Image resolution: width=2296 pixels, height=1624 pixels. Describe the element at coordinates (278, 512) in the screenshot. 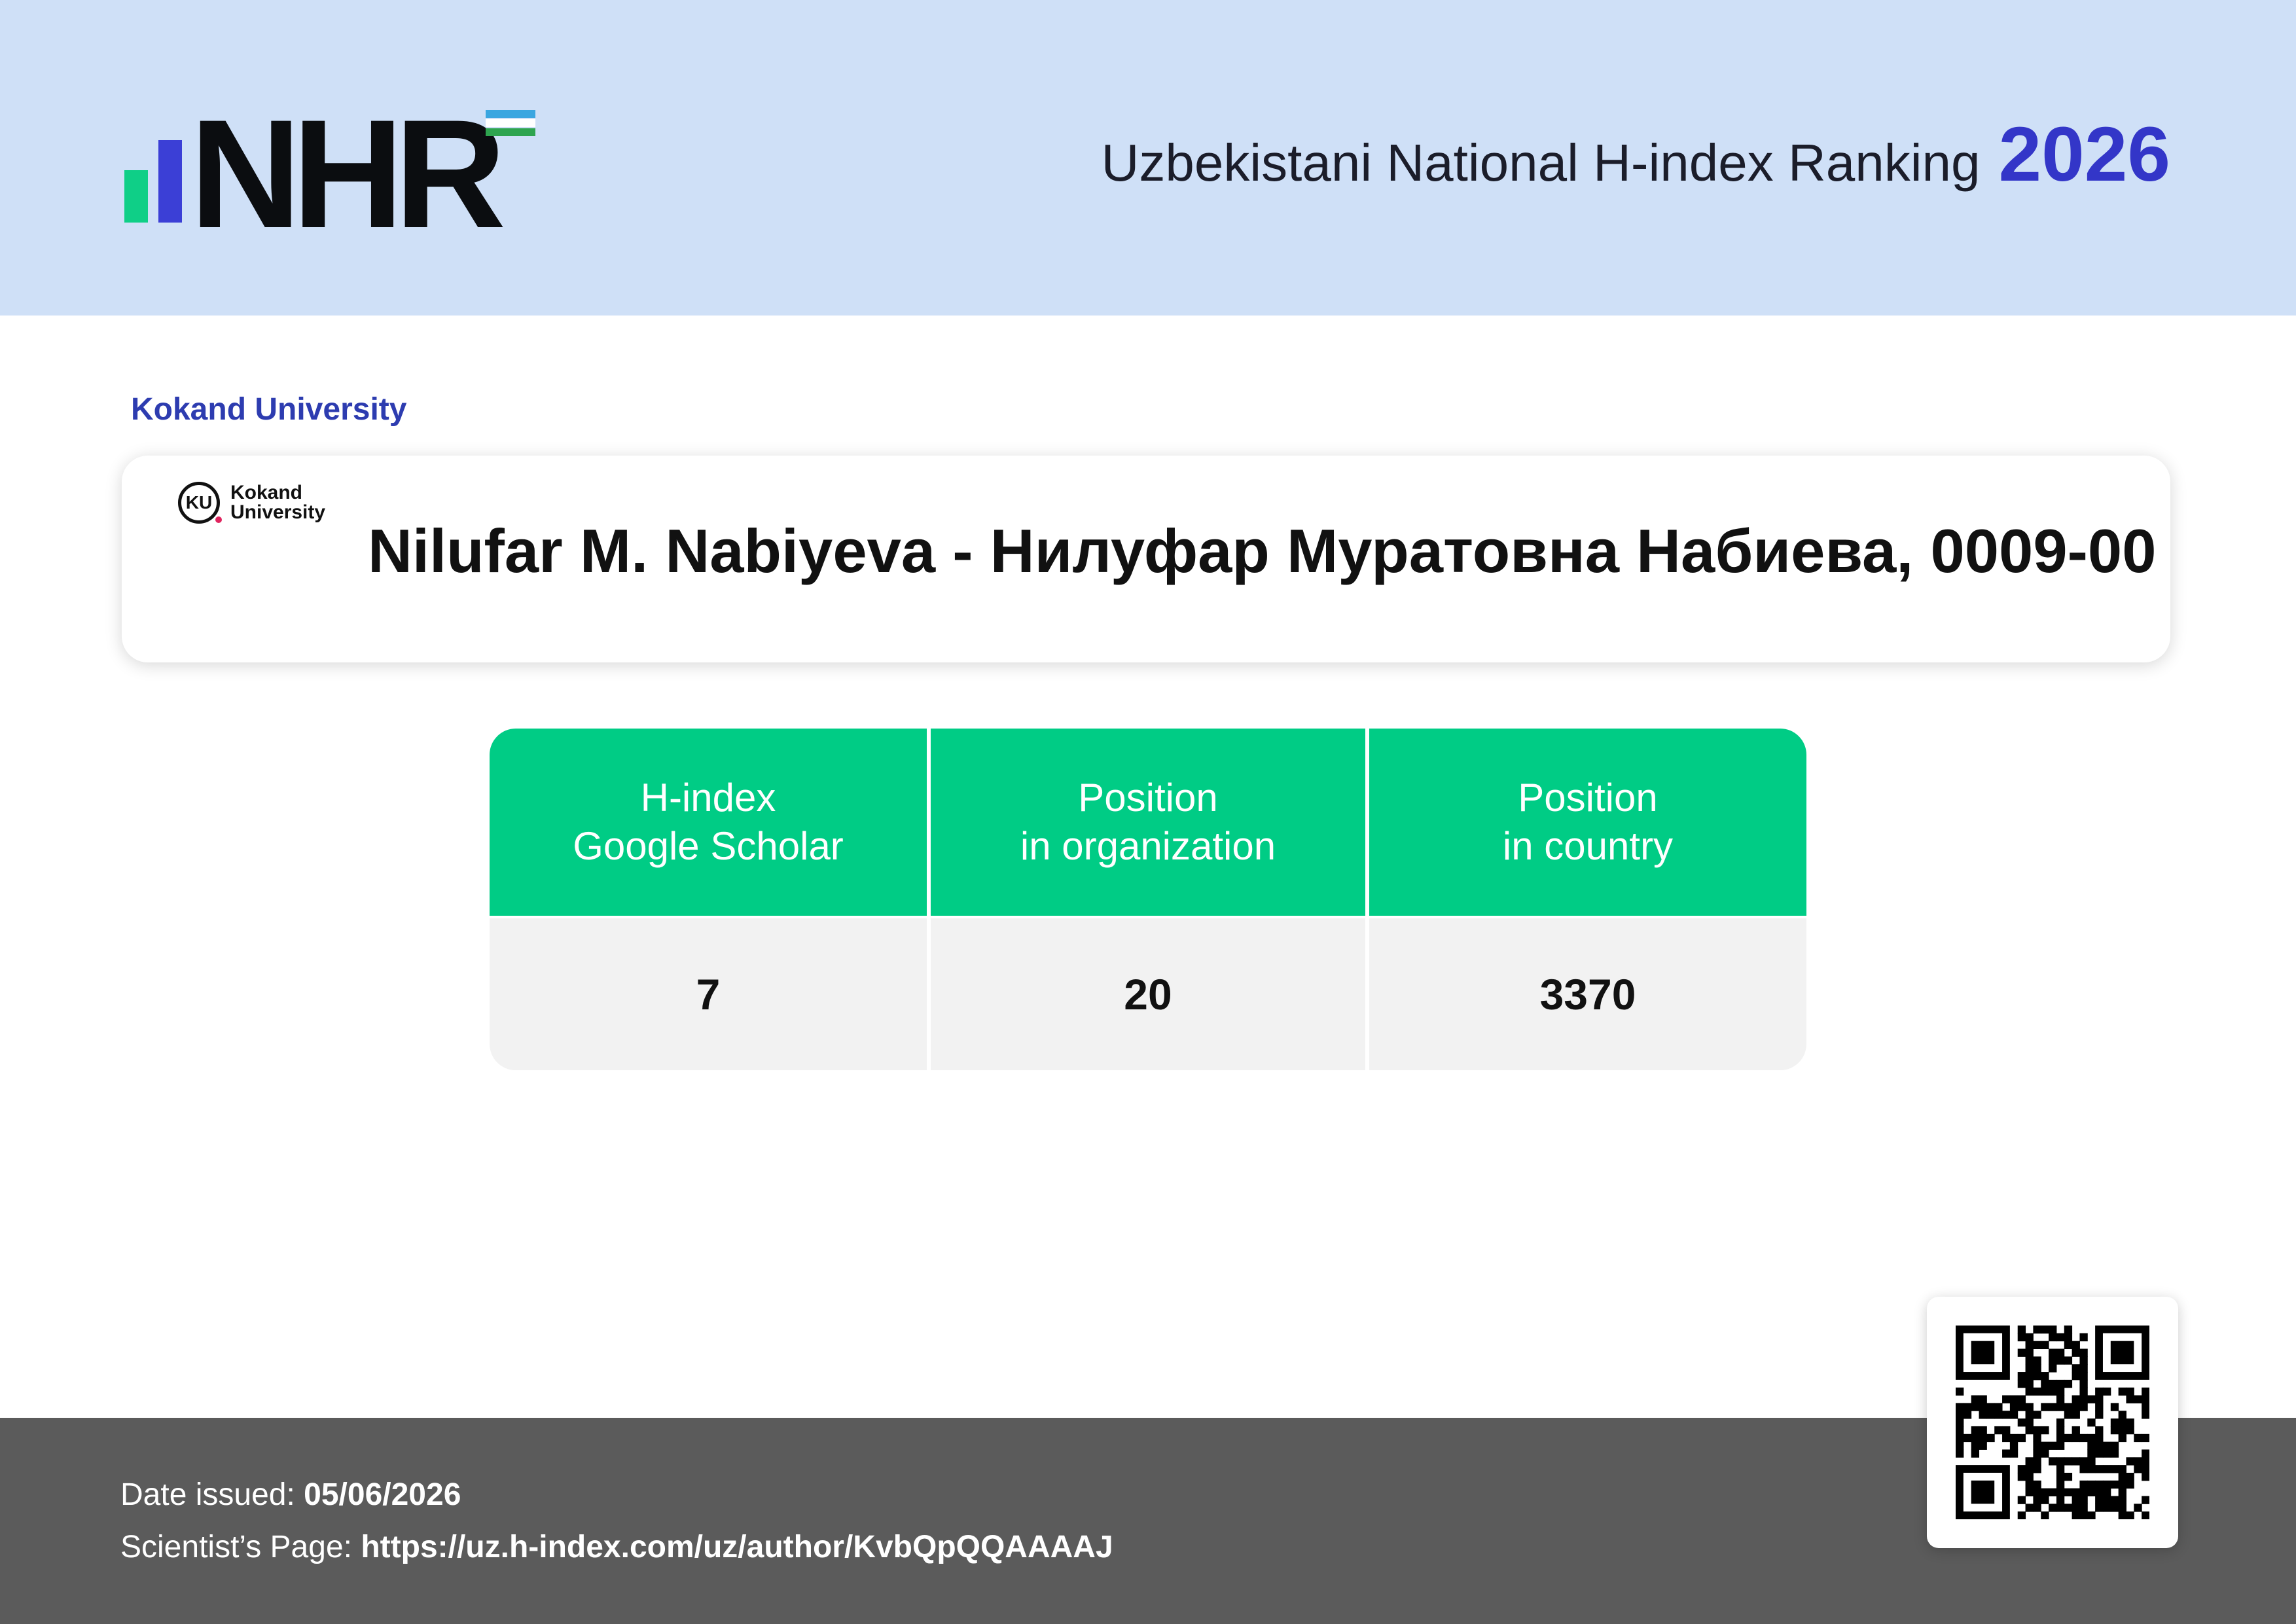

I see `ku-logo-line2: University` at that location.